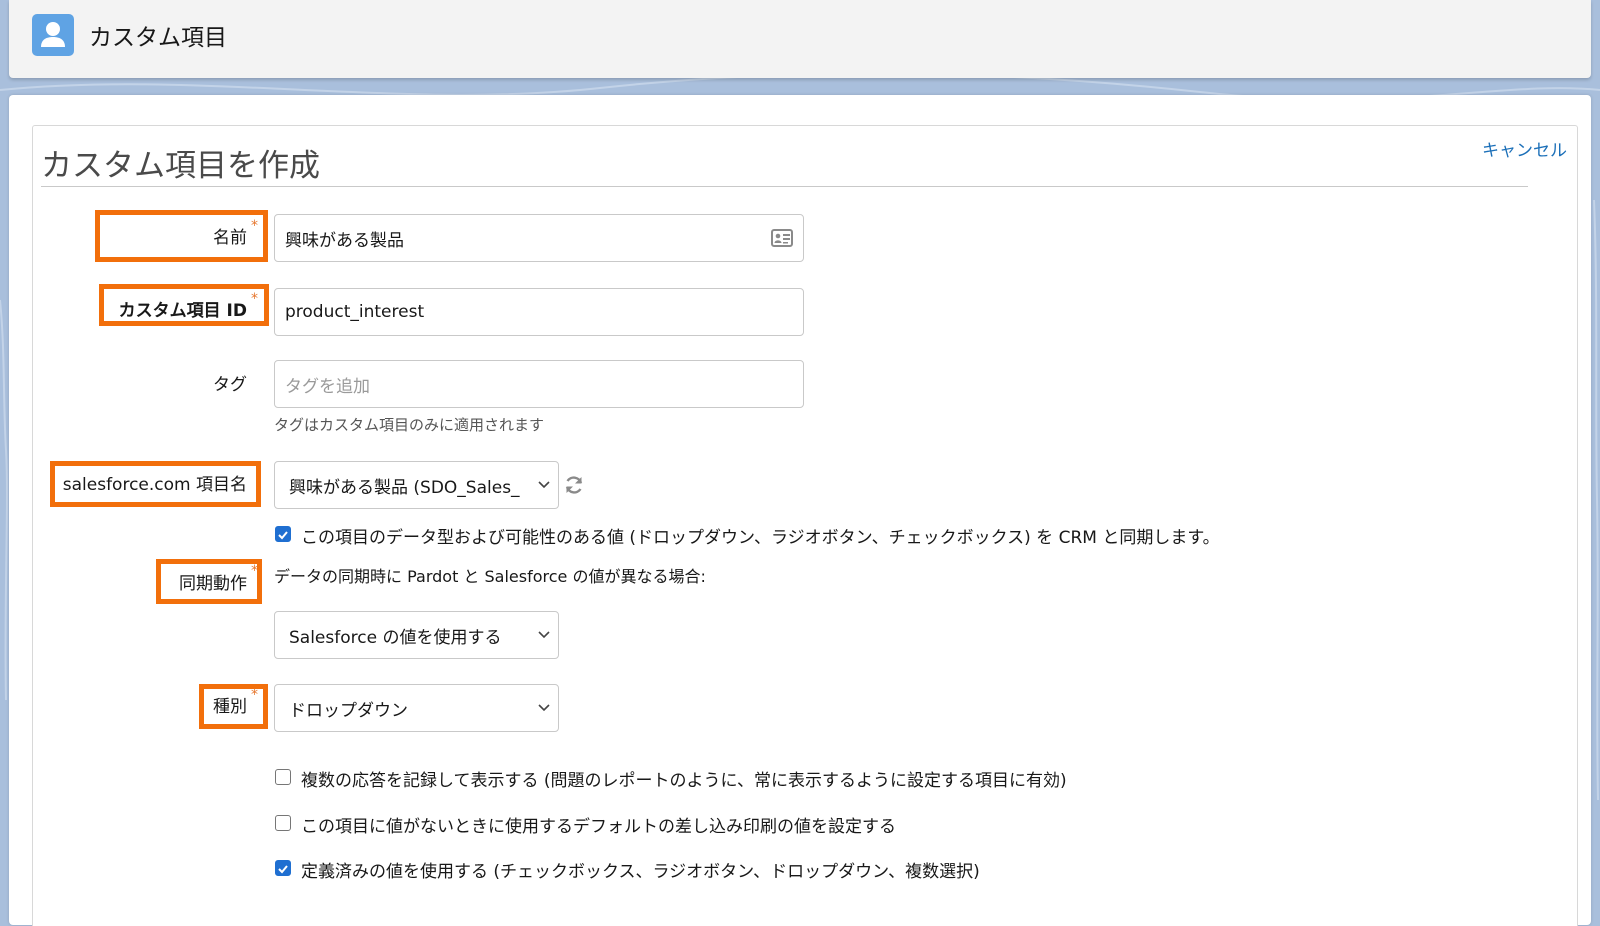 The height and width of the screenshot is (926, 1600). What do you see at coordinates (154, 485) in the screenshot?
I see `salesforce-field-label: salesforce.com 項目名` at bounding box center [154, 485].